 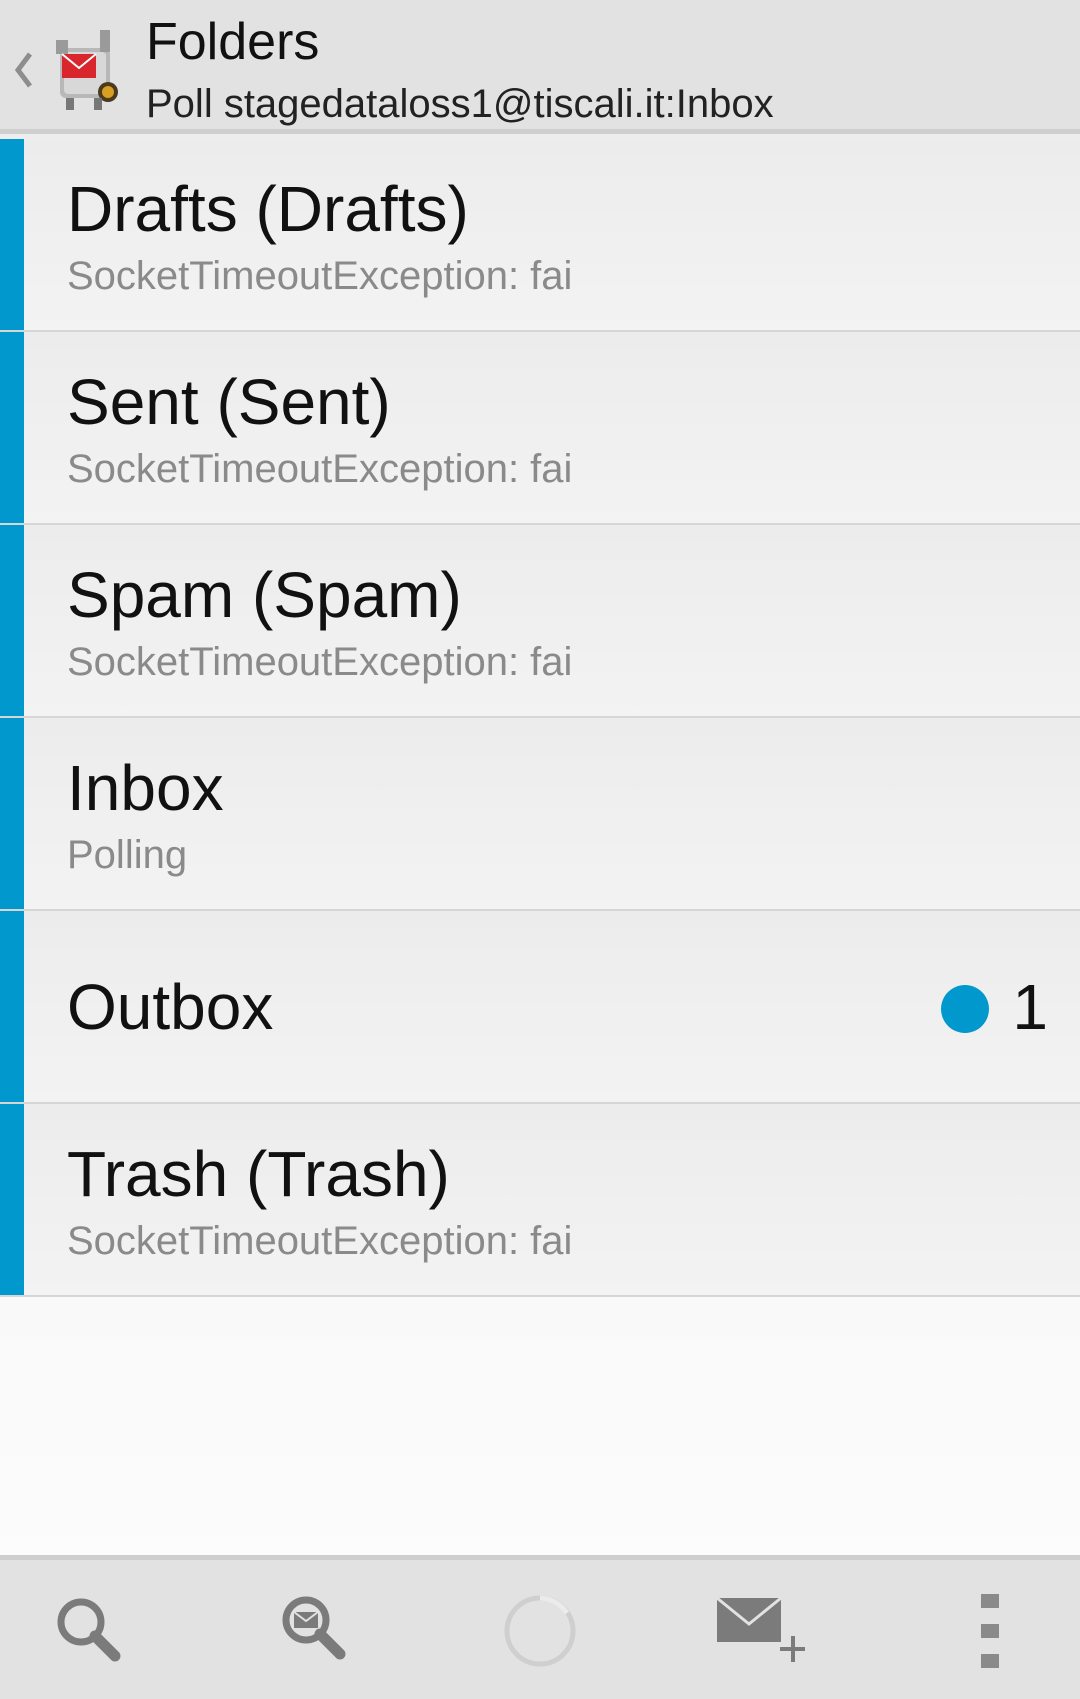 What do you see at coordinates (460, 104) in the screenshot?
I see `page-subtitle: Poll stagedataloss1@tiscali.it:Inbox` at bounding box center [460, 104].